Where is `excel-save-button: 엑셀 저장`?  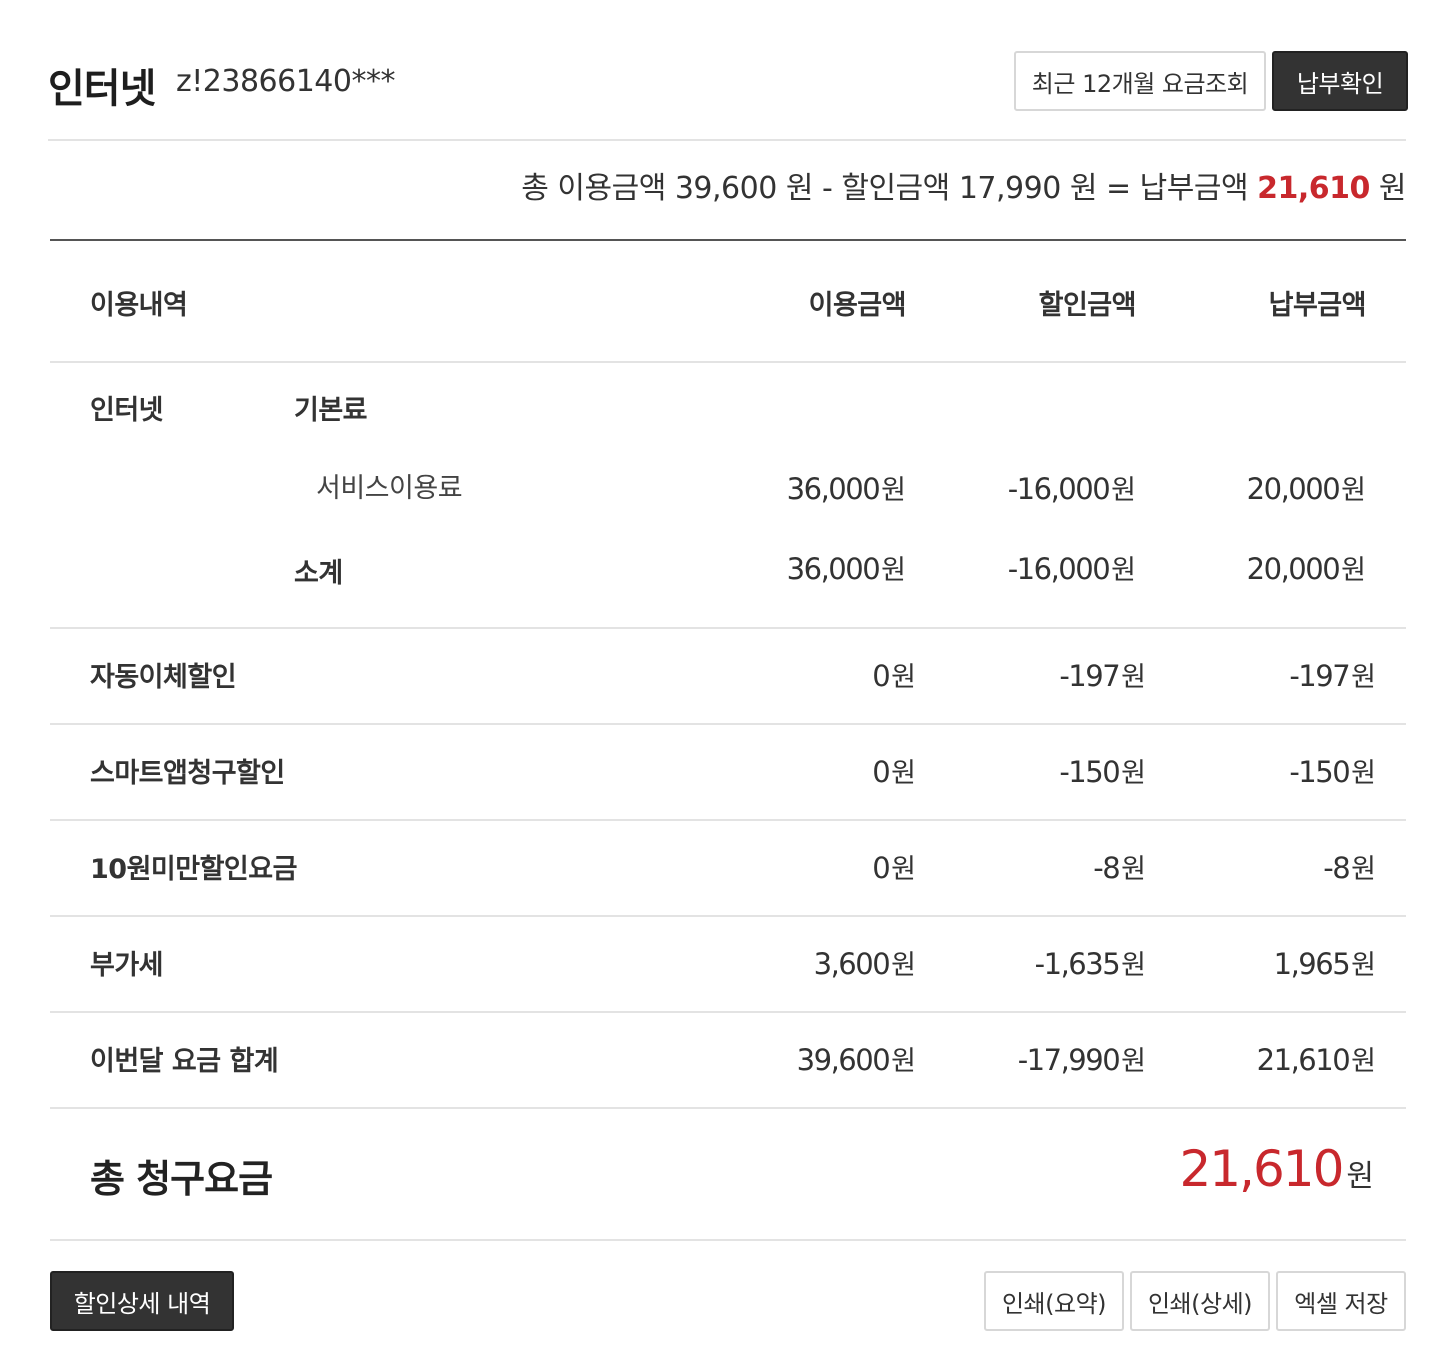
excel-save-button: 엑셀 저장 is located at coordinates (1341, 1301).